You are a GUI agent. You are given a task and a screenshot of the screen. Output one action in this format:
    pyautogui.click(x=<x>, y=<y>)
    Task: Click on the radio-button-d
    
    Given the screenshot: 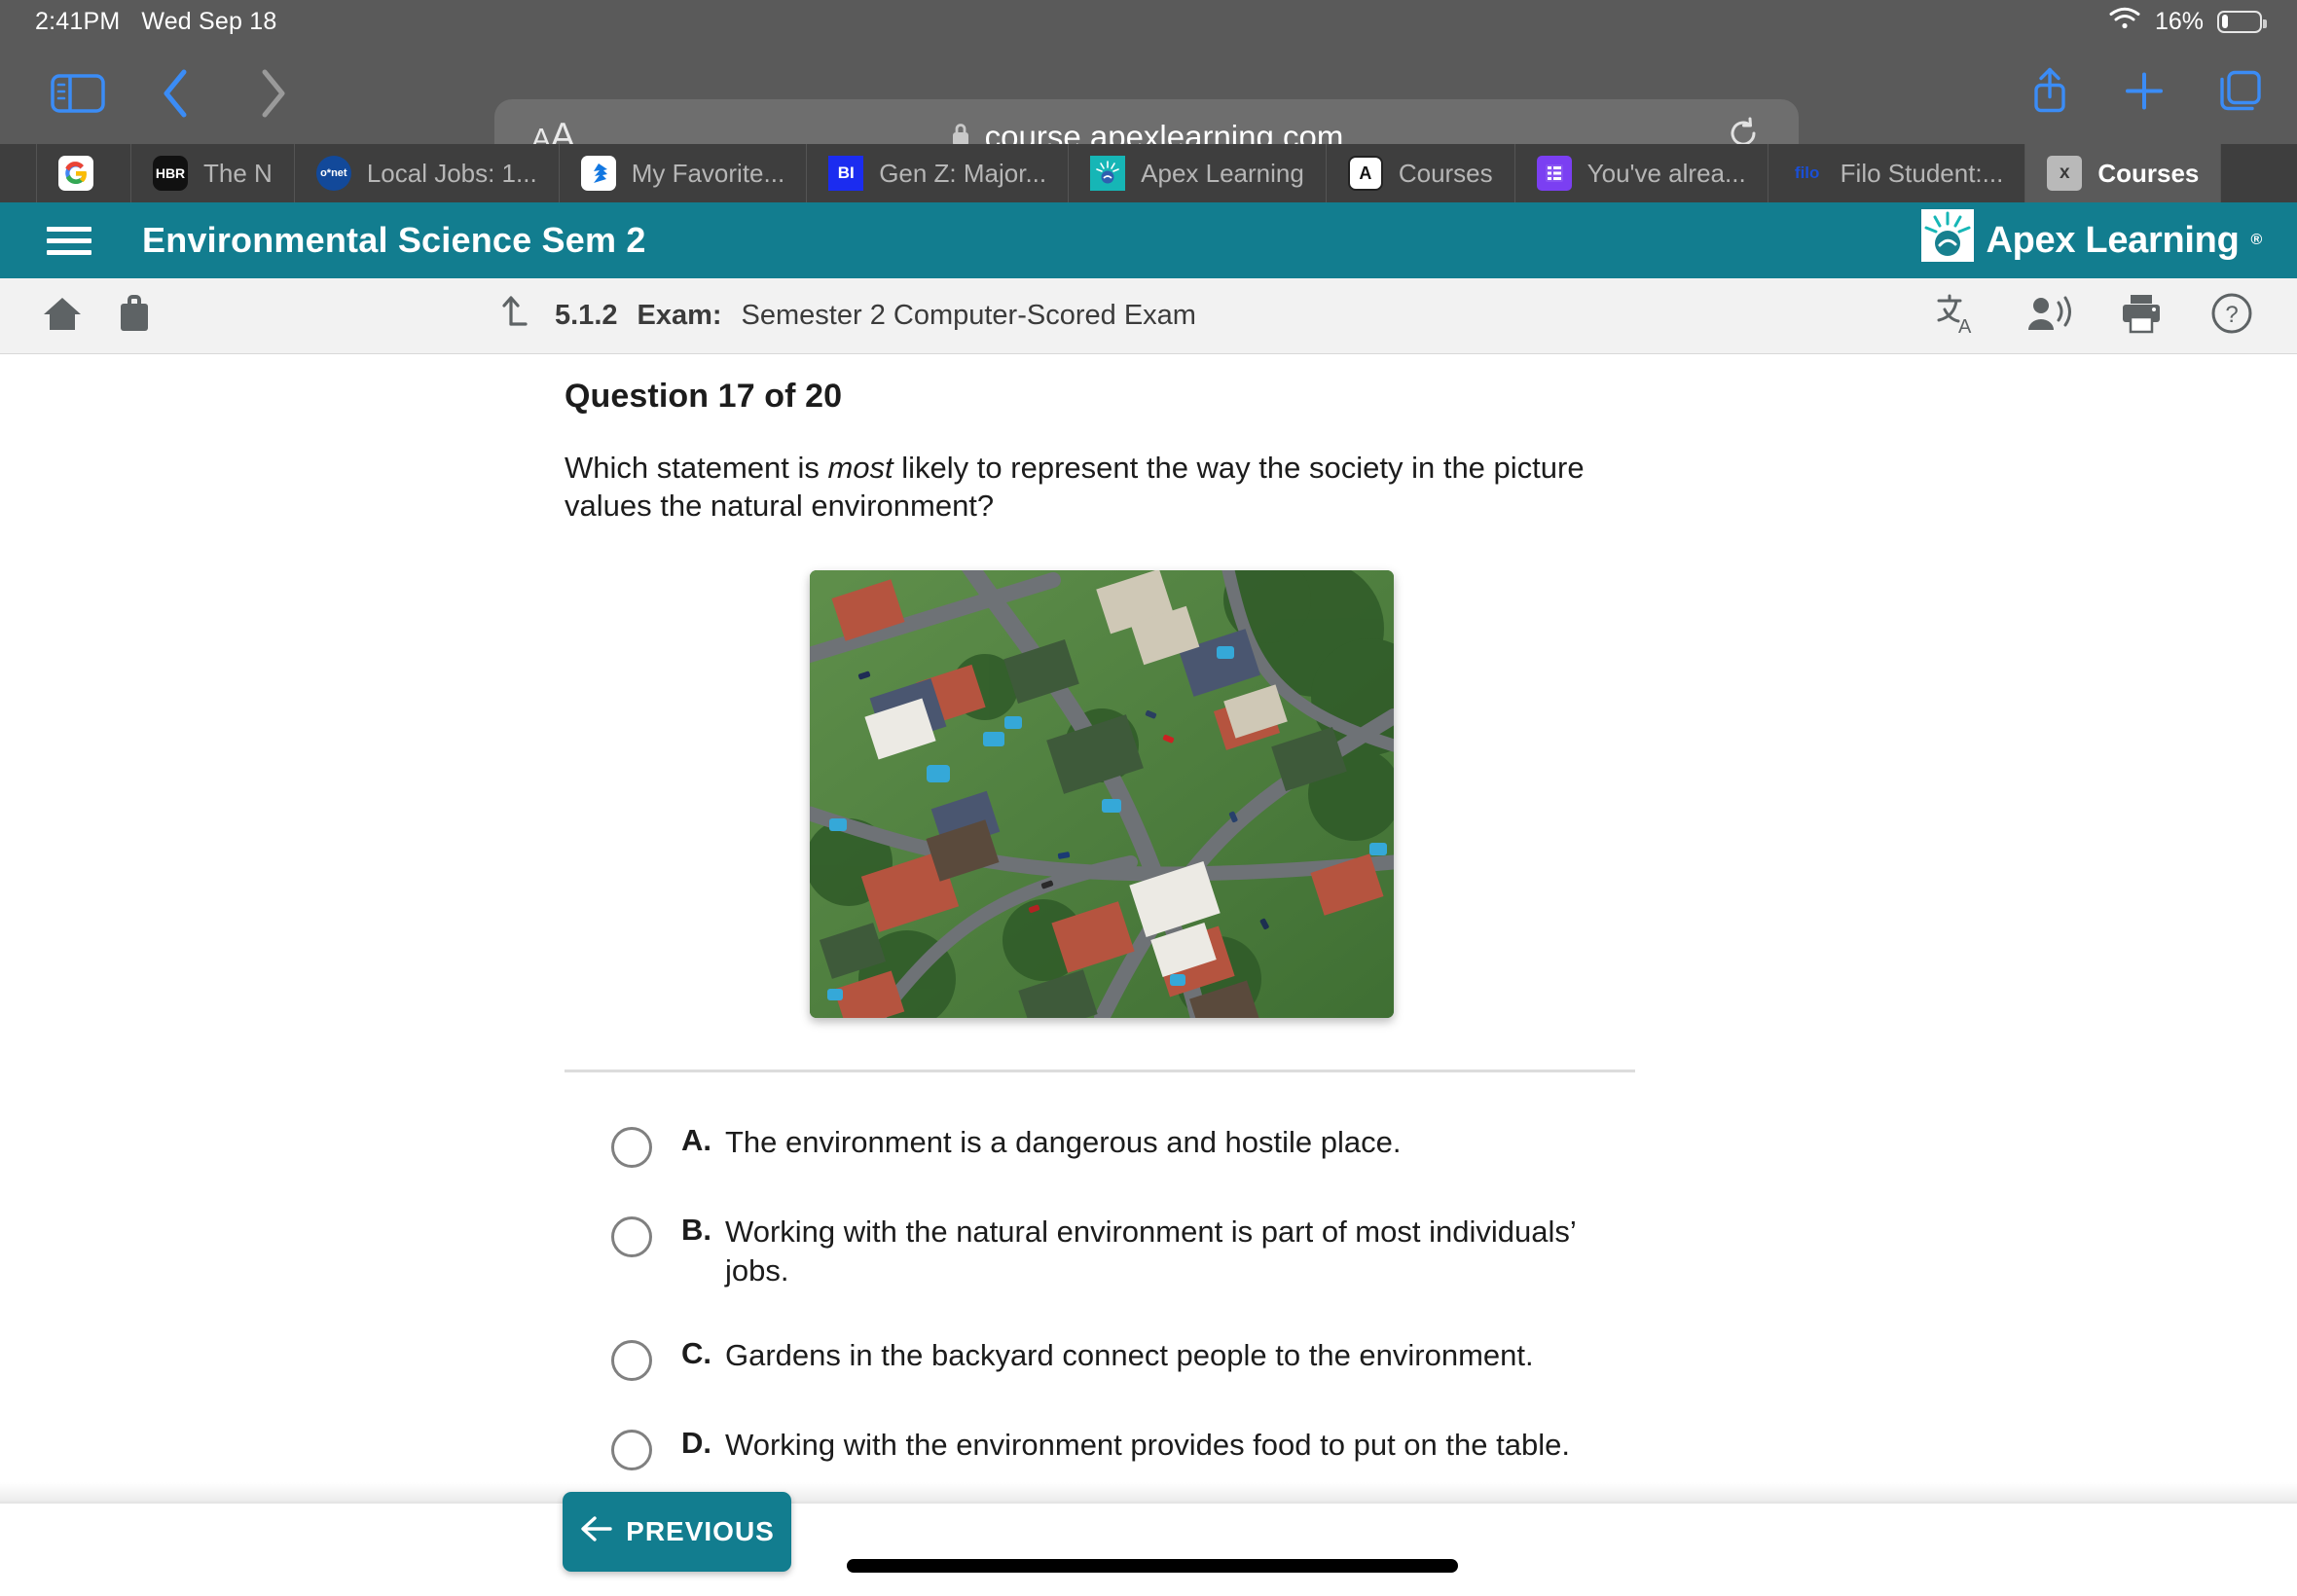 What is the action you would take?
    pyautogui.click(x=631, y=1449)
    